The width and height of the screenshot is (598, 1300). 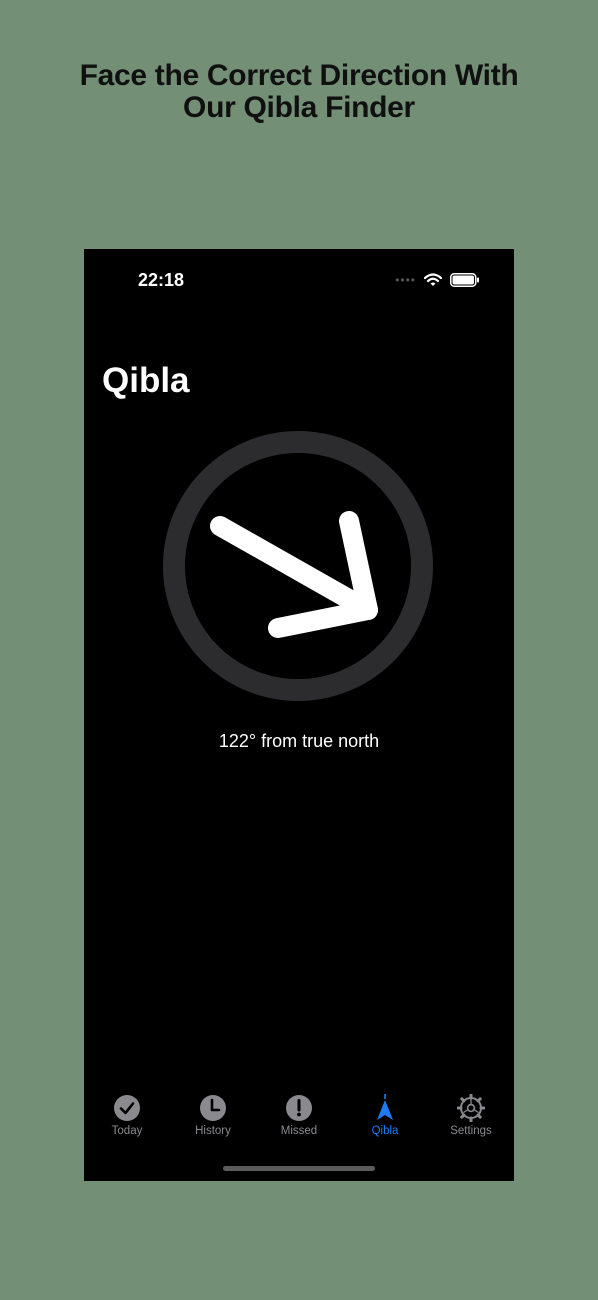 What do you see at coordinates (127, 1124) in the screenshot?
I see `tab-today: Today` at bounding box center [127, 1124].